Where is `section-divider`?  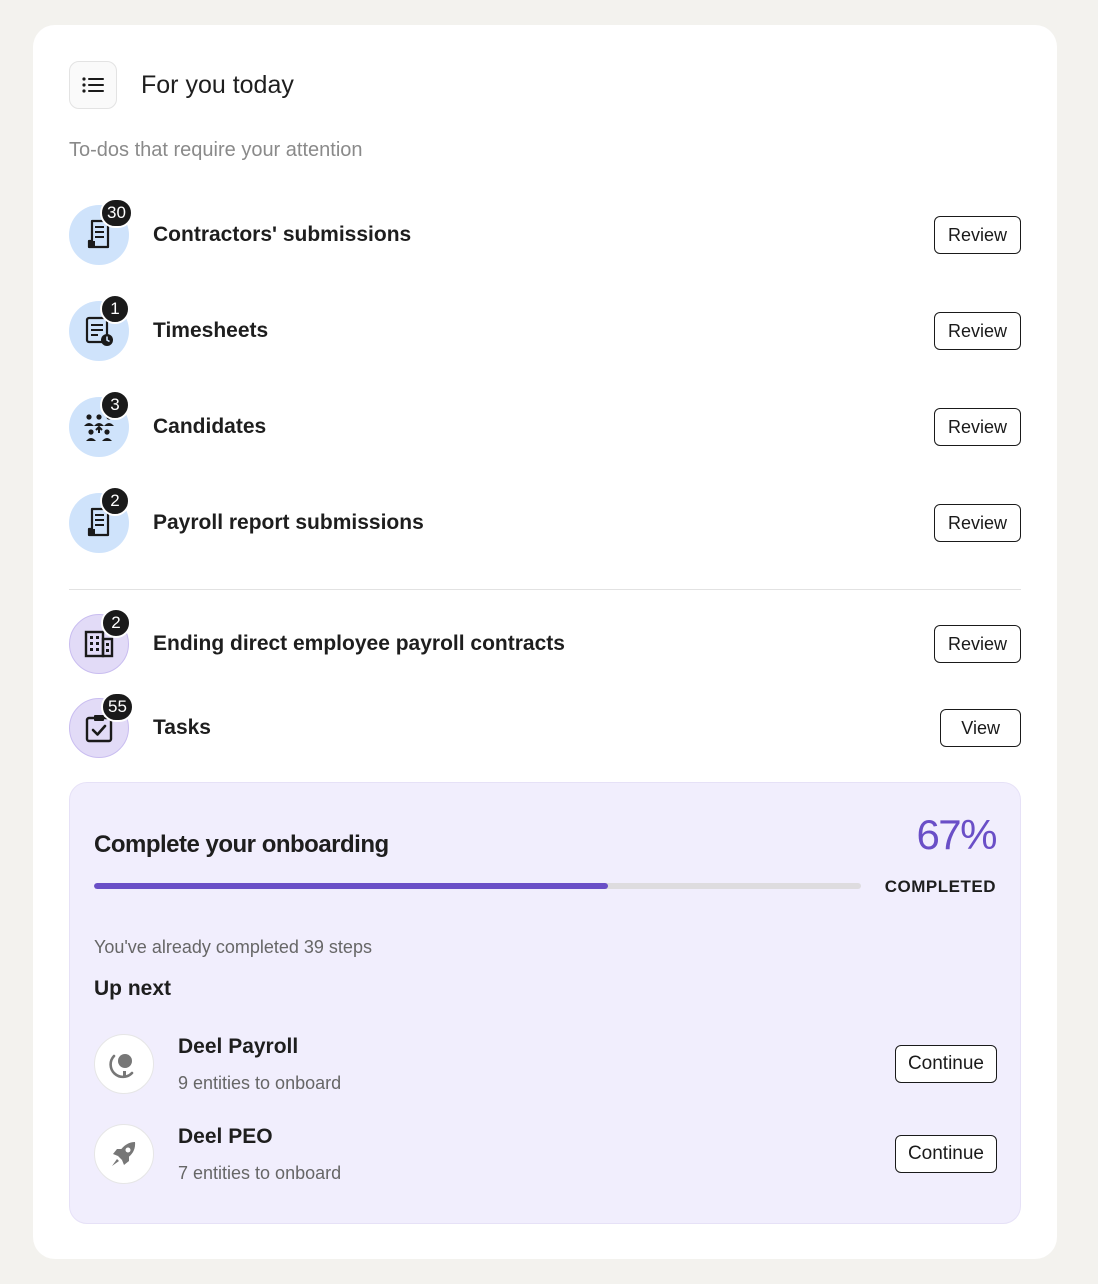 section-divider is located at coordinates (545, 589).